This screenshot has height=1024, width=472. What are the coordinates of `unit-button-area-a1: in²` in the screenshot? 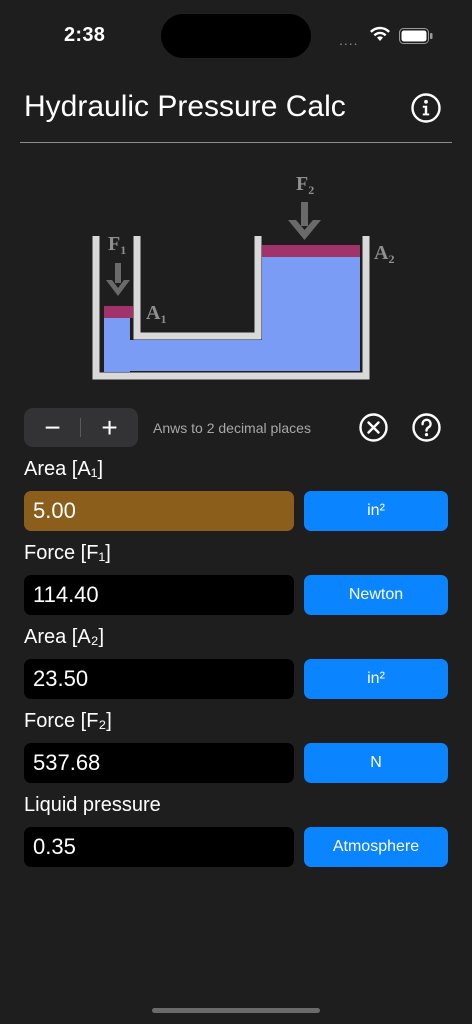 It's located at (376, 511).